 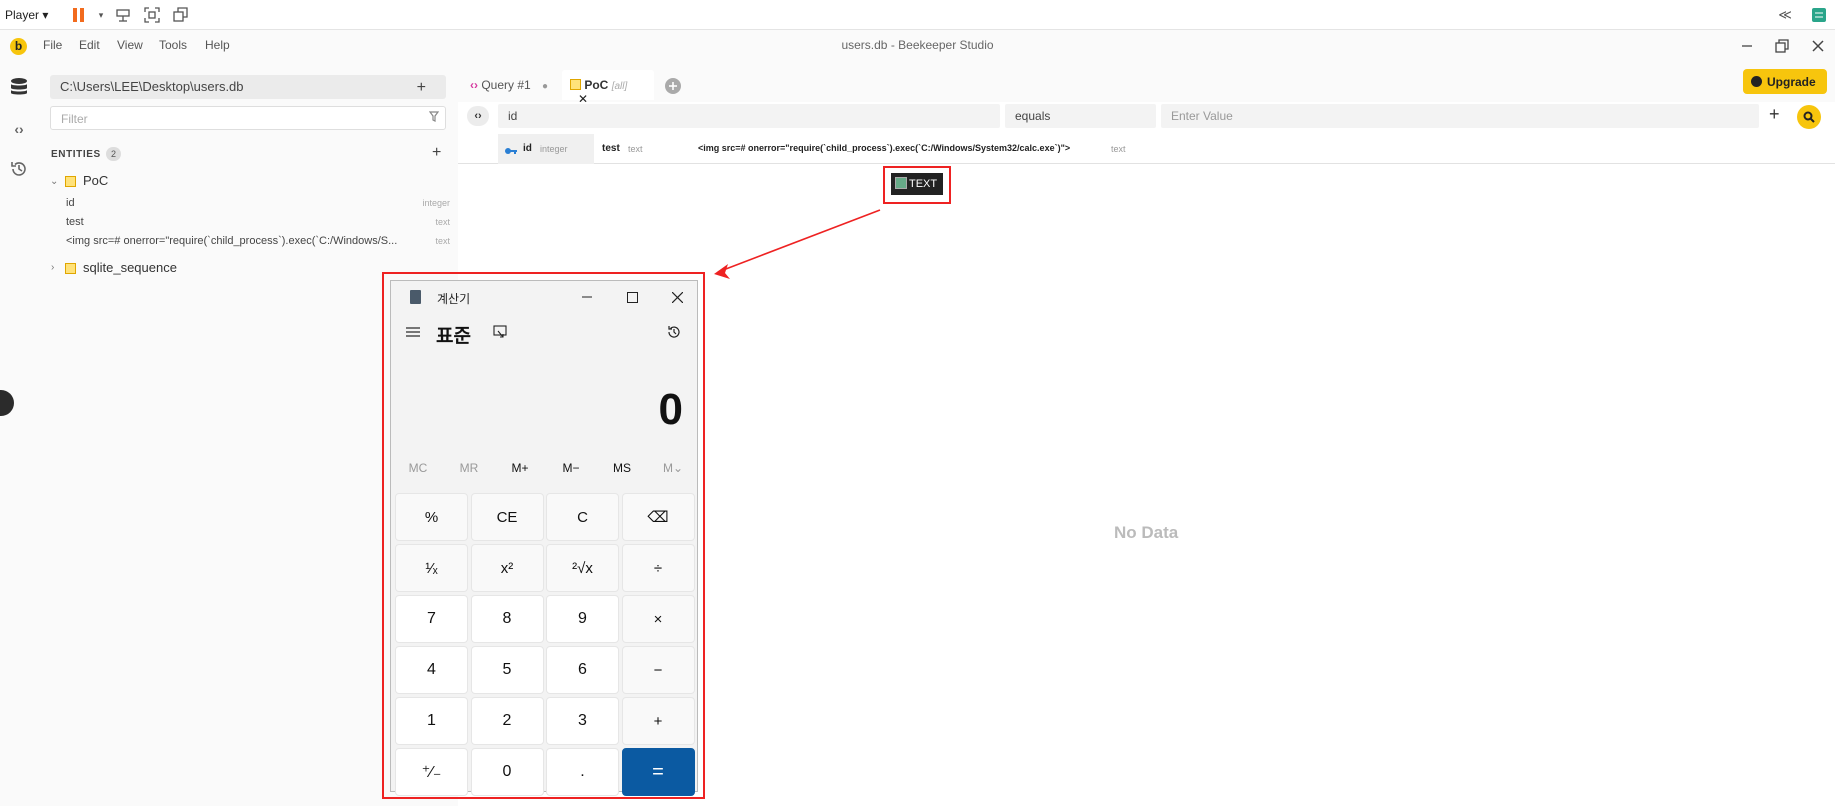 What do you see at coordinates (453, 336) in the screenshot?
I see `calculator-mode: 표준` at bounding box center [453, 336].